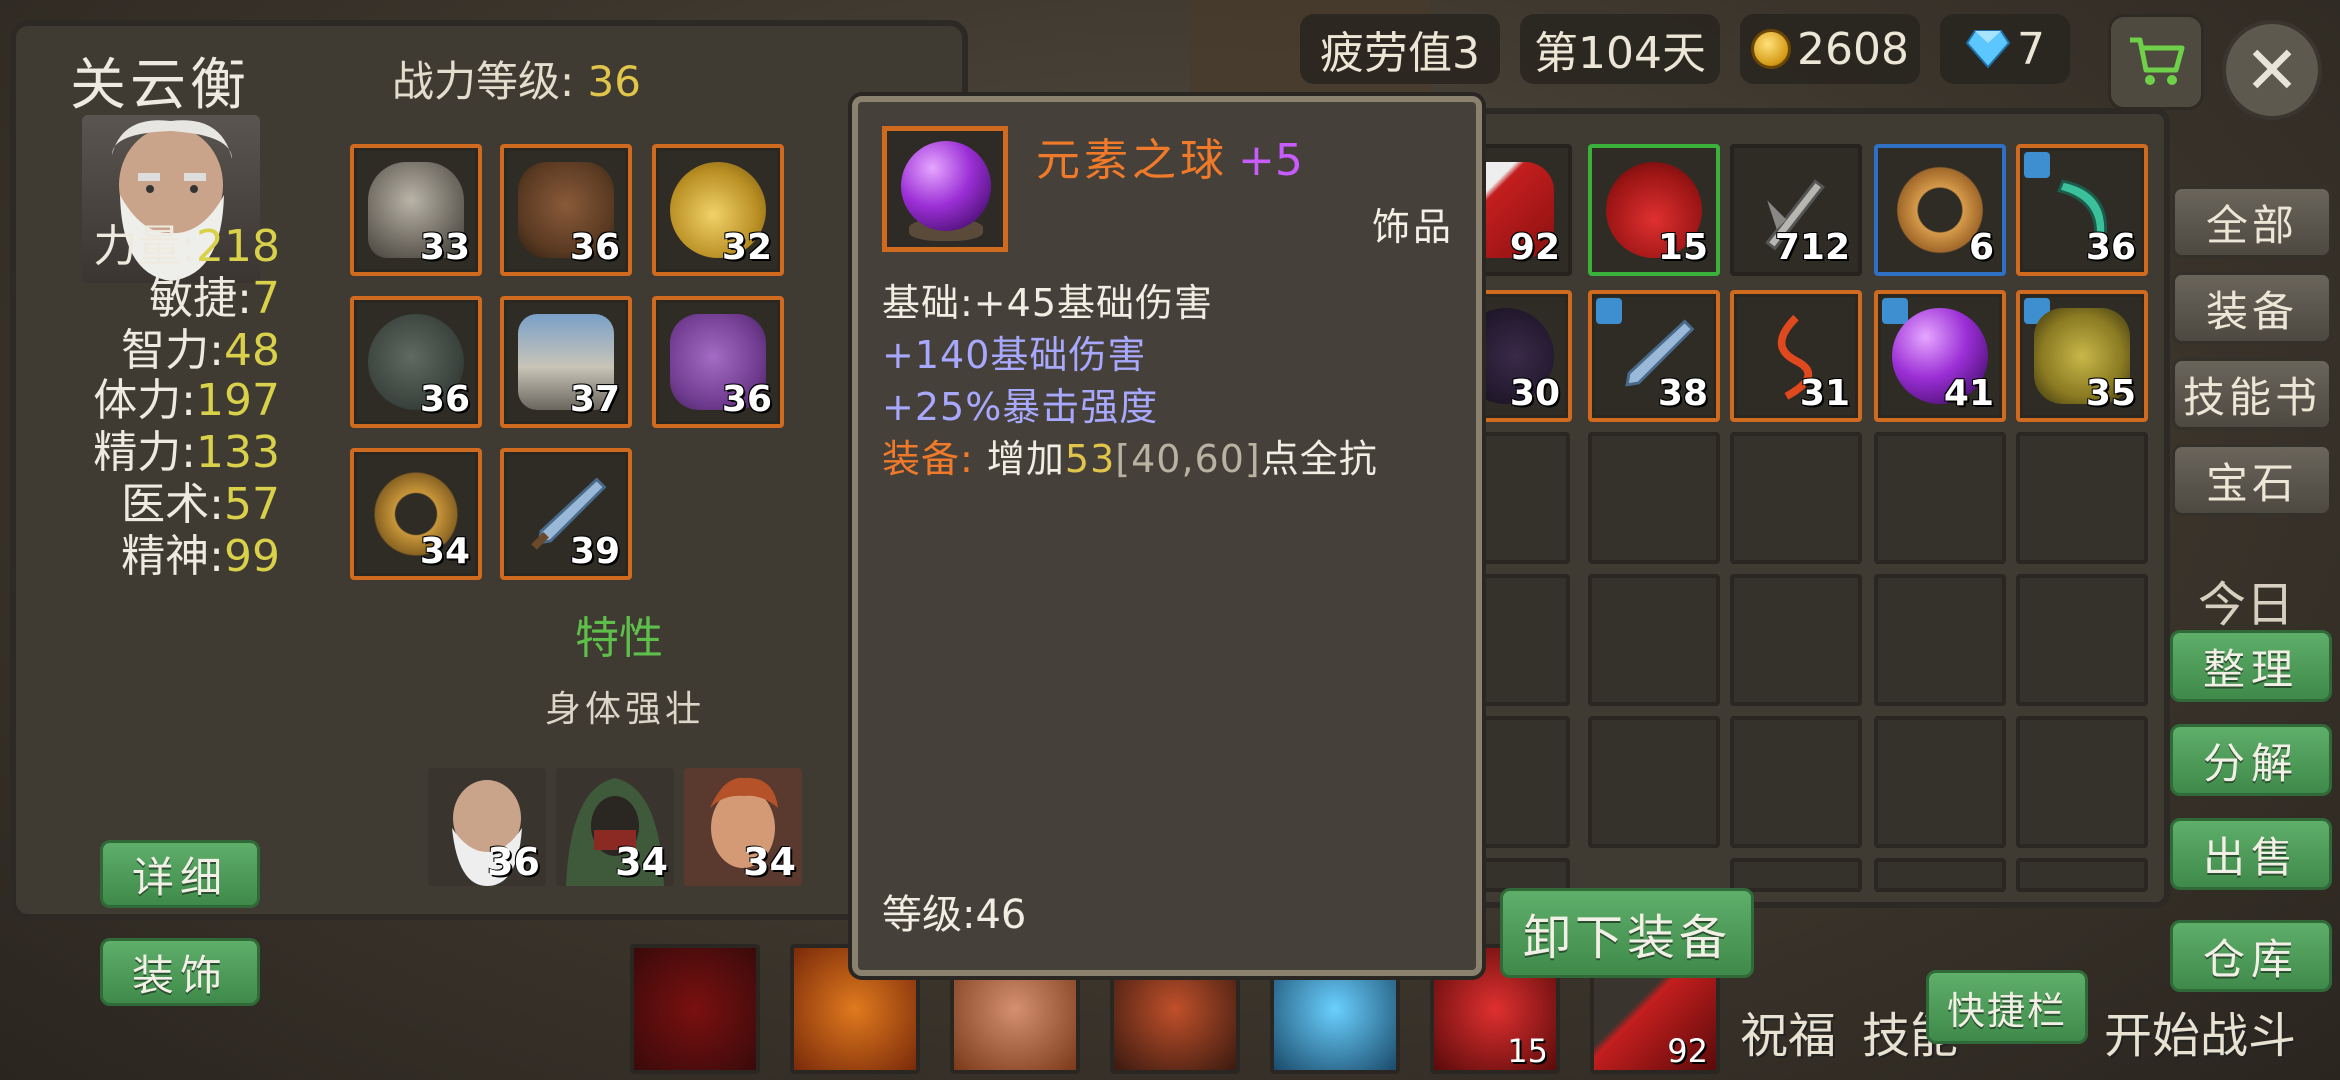 This screenshot has width=2340, height=1080. What do you see at coordinates (1090, 459) in the screenshot?
I see `equip-value: 53` at bounding box center [1090, 459].